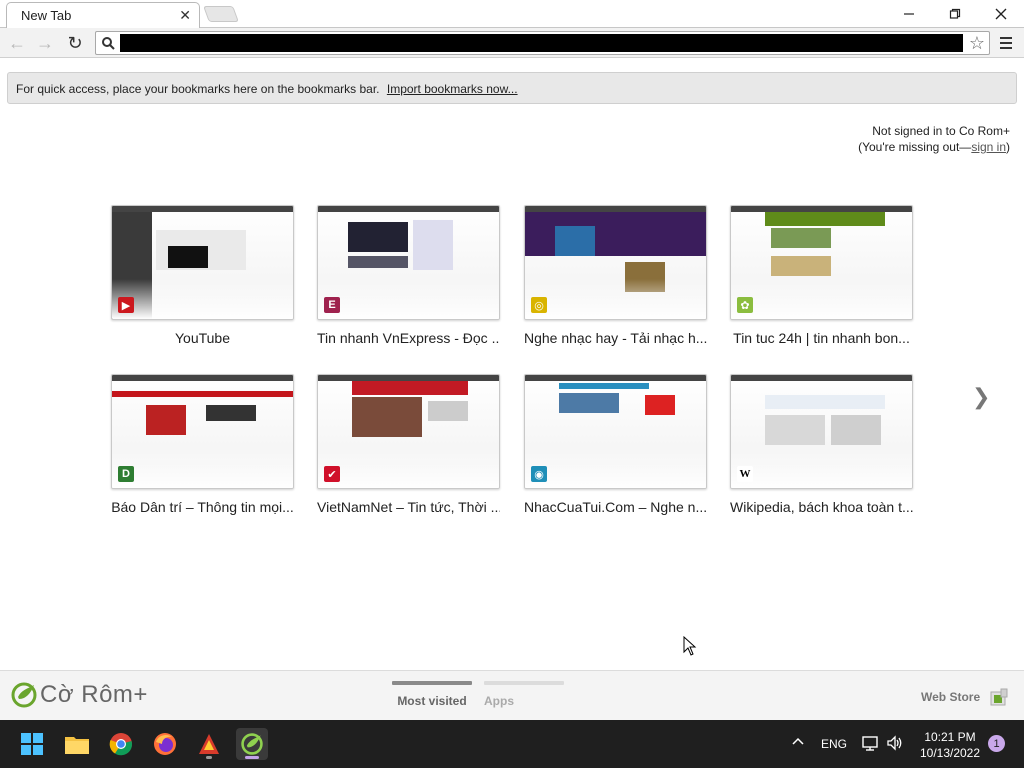 This screenshot has width=1024, height=768. I want to click on web-store-icon, so click(999, 697).